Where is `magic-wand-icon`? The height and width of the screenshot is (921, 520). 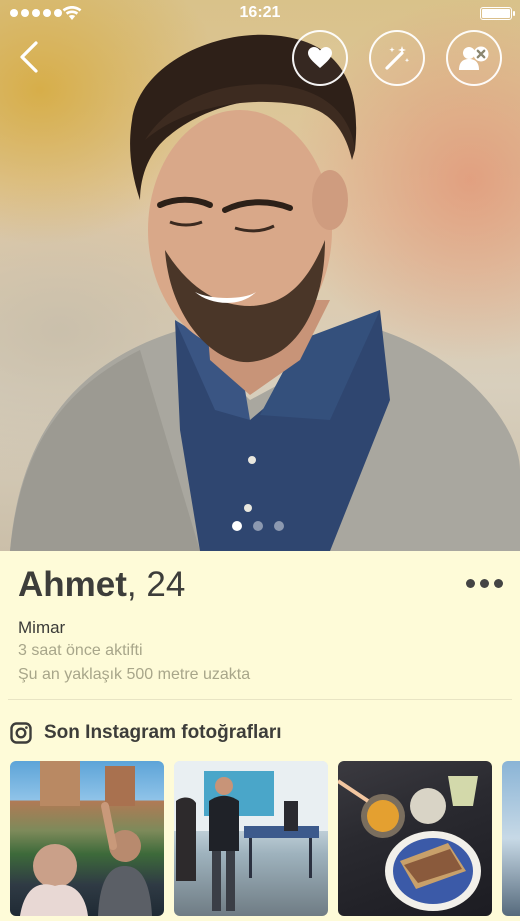 magic-wand-icon is located at coordinates (397, 58).